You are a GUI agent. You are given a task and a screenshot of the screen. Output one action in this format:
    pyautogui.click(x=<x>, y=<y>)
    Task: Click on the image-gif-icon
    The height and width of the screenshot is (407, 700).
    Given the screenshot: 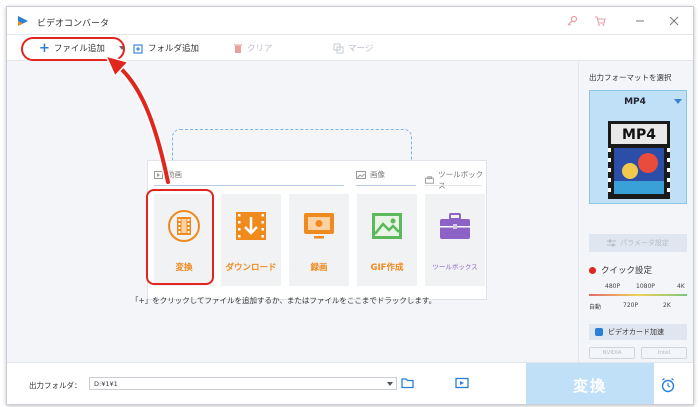 What is the action you would take?
    pyautogui.click(x=387, y=226)
    